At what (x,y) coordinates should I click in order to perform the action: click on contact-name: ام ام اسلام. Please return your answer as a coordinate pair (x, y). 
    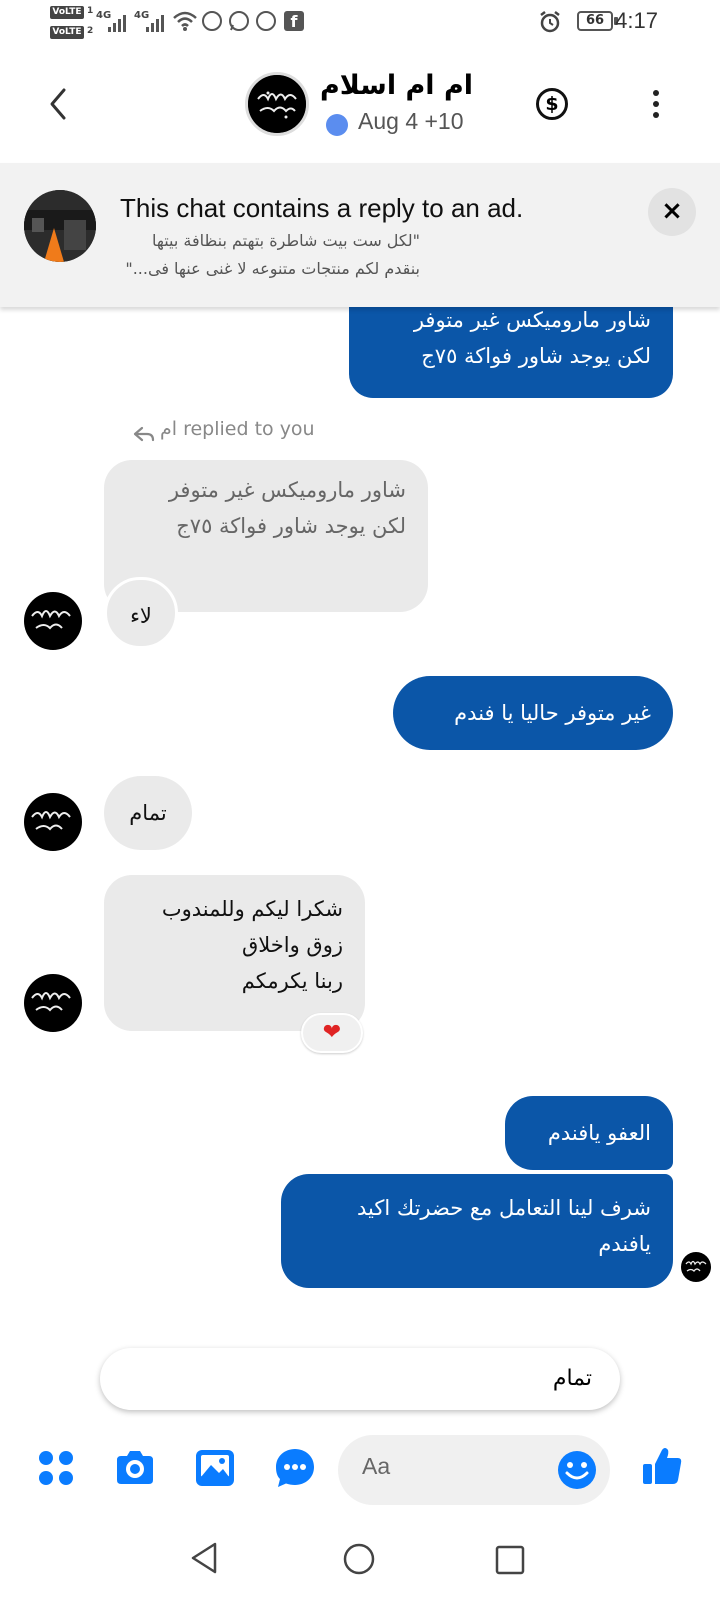
    Looking at the image, I should click on (400, 85).